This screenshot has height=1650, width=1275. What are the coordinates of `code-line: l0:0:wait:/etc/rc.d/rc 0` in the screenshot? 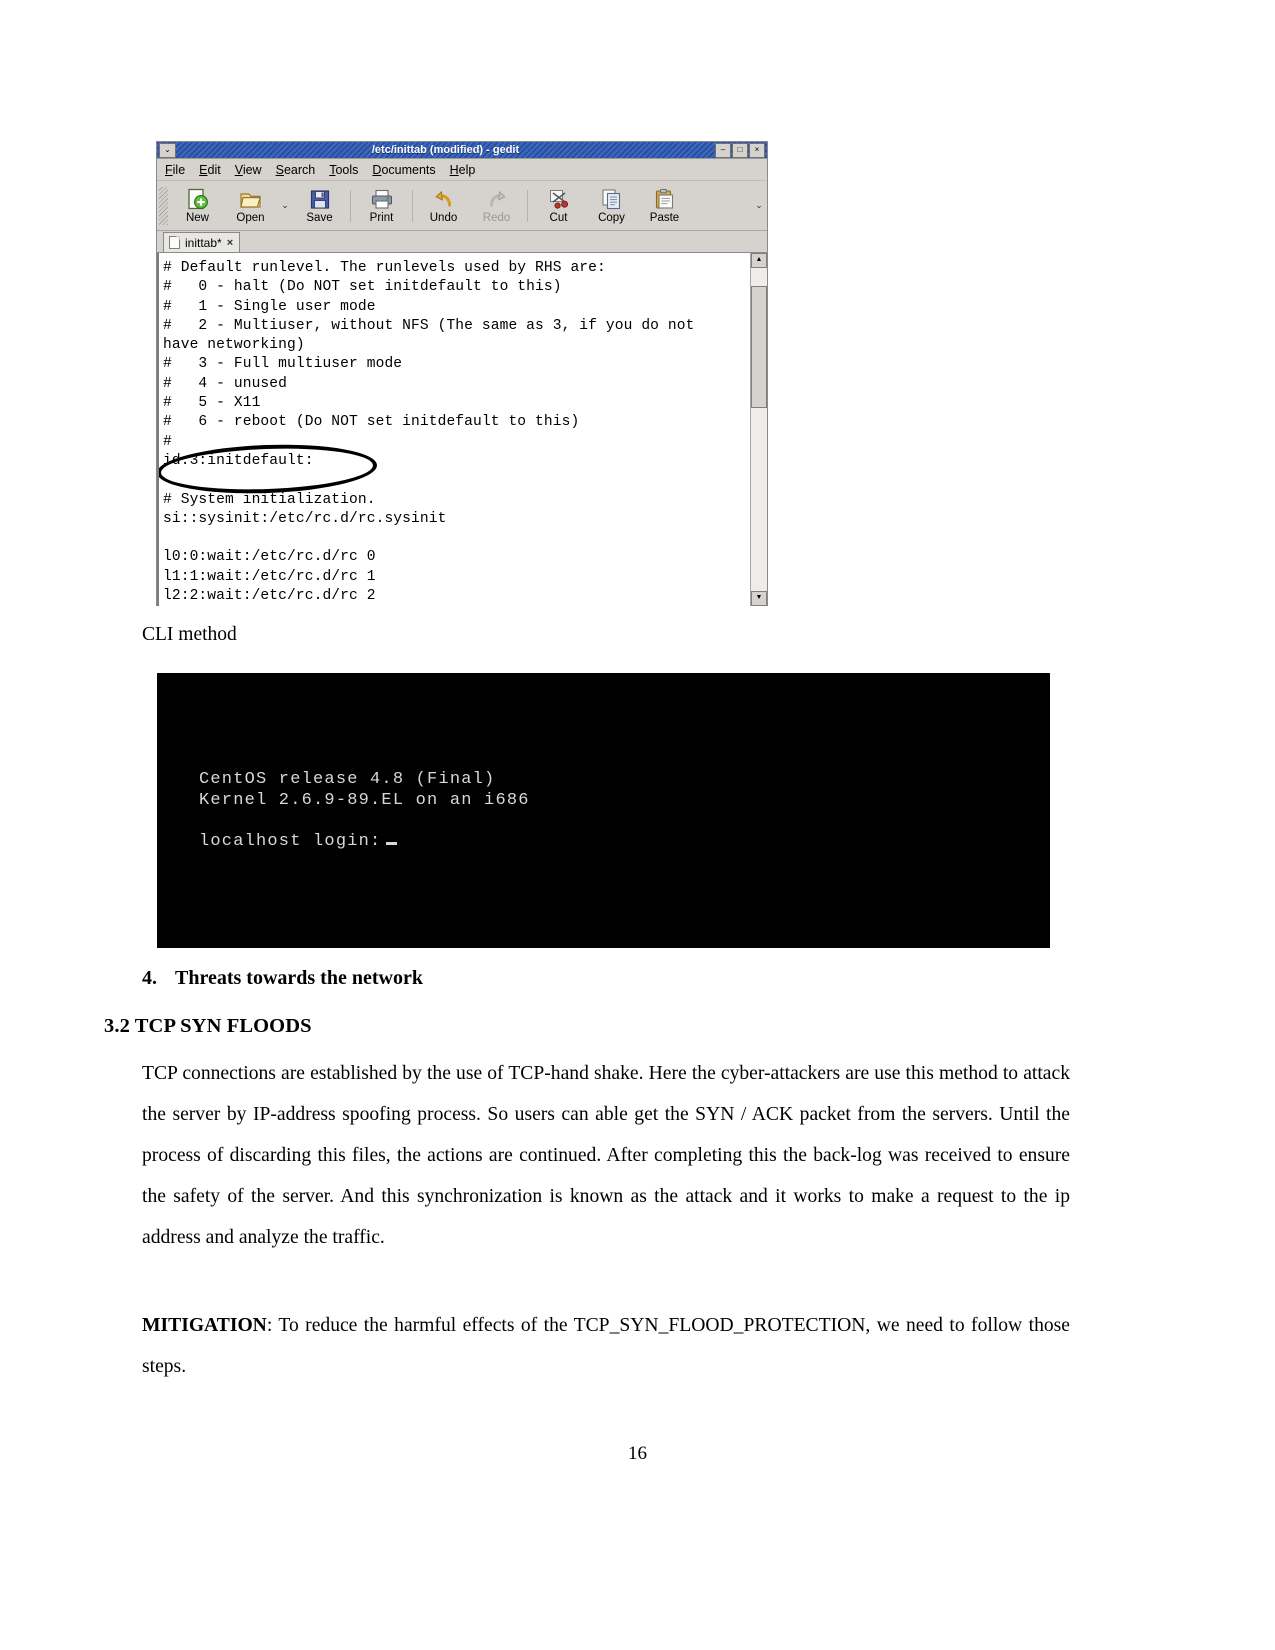 It's located at (269, 557).